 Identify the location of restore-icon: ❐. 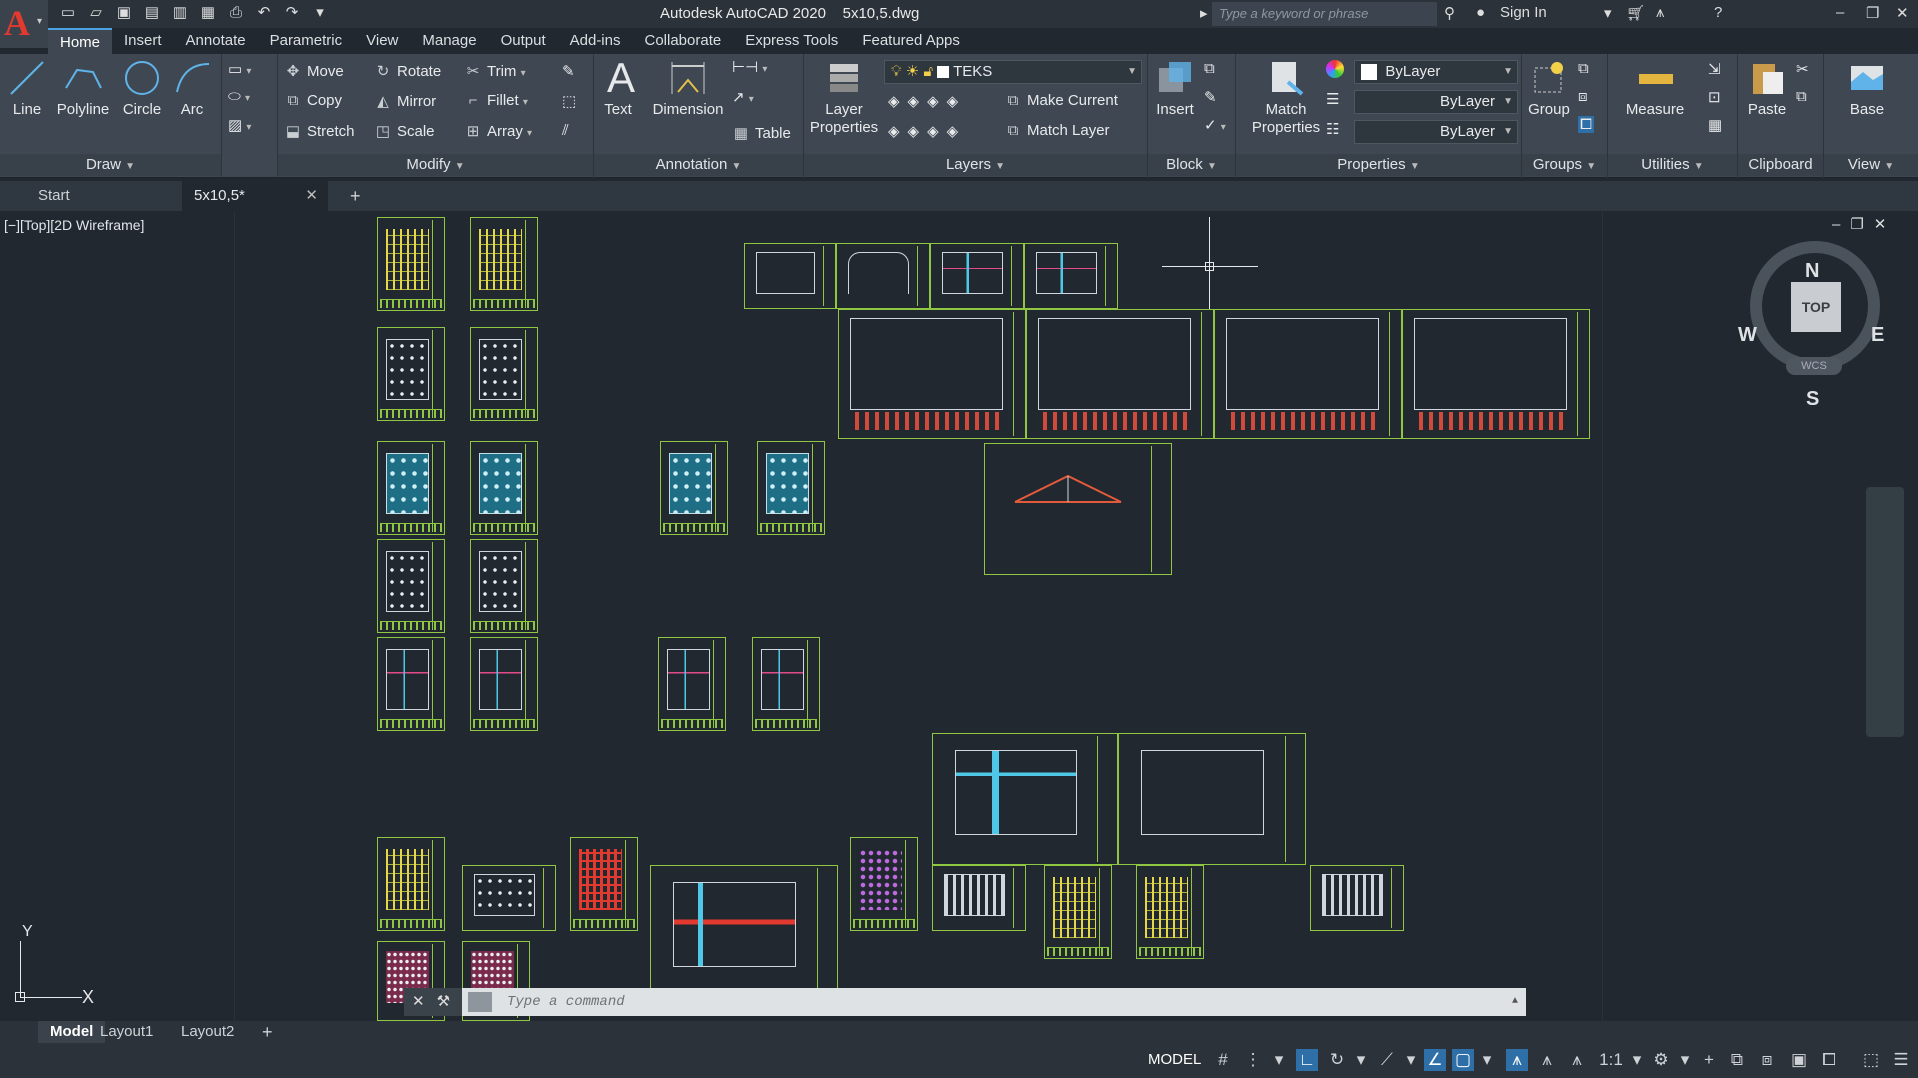
(1872, 13).